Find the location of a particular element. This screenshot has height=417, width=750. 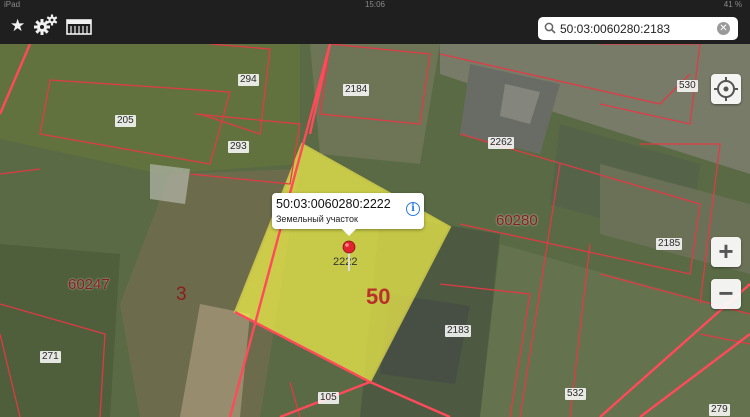

parcel-label: 293 is located at coordinates (238, 147).